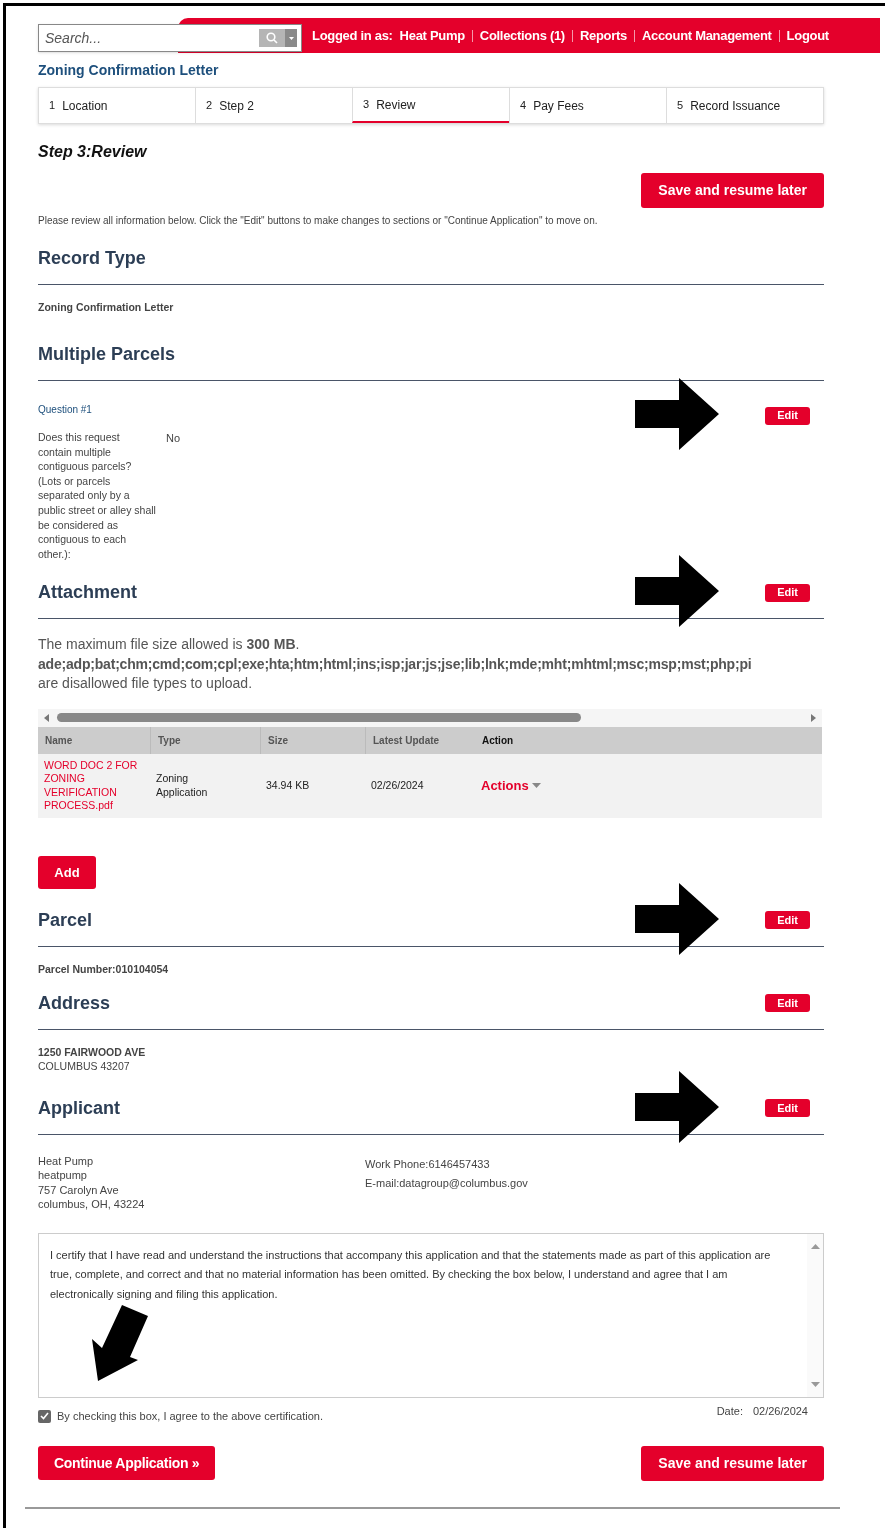  Describe the element at coordinates (173, 438) in the screenshot. I see `answer-text: No` at that location.